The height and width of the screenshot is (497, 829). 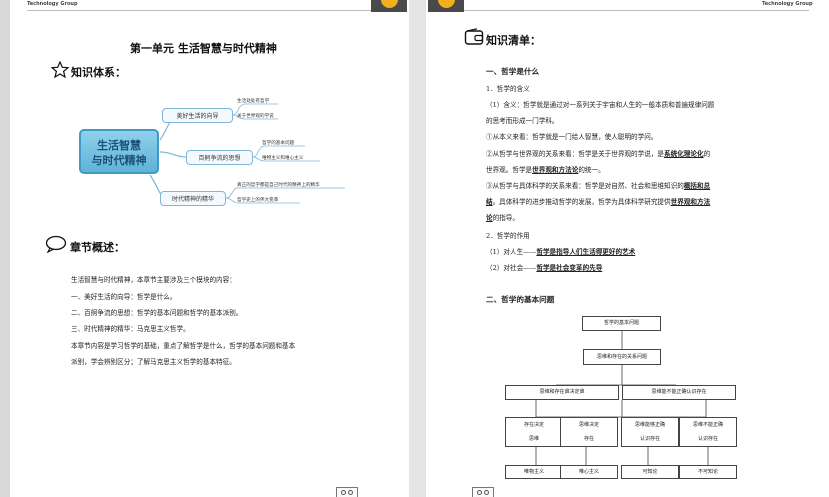 What do you see at coordinates (183, 346) in the screenshot?
I see `overview-line: 本章节内容是学习哲学的基础，重点了解哲学是什么，哲学的基本问题和基本` at bounding box center [183, 346].